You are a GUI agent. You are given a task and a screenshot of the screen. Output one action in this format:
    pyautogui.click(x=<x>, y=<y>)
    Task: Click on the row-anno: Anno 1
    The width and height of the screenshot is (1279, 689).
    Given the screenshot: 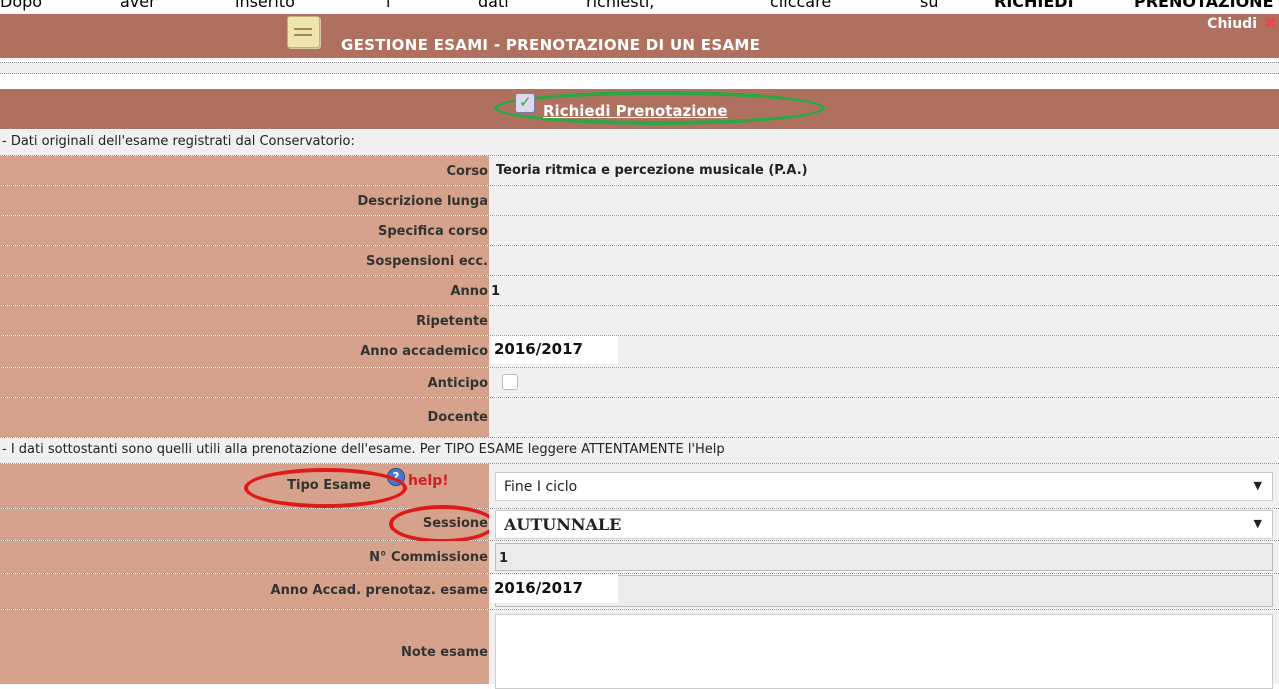 What is the action you would take?
    pyautogui.click(x=639, y=291)
    